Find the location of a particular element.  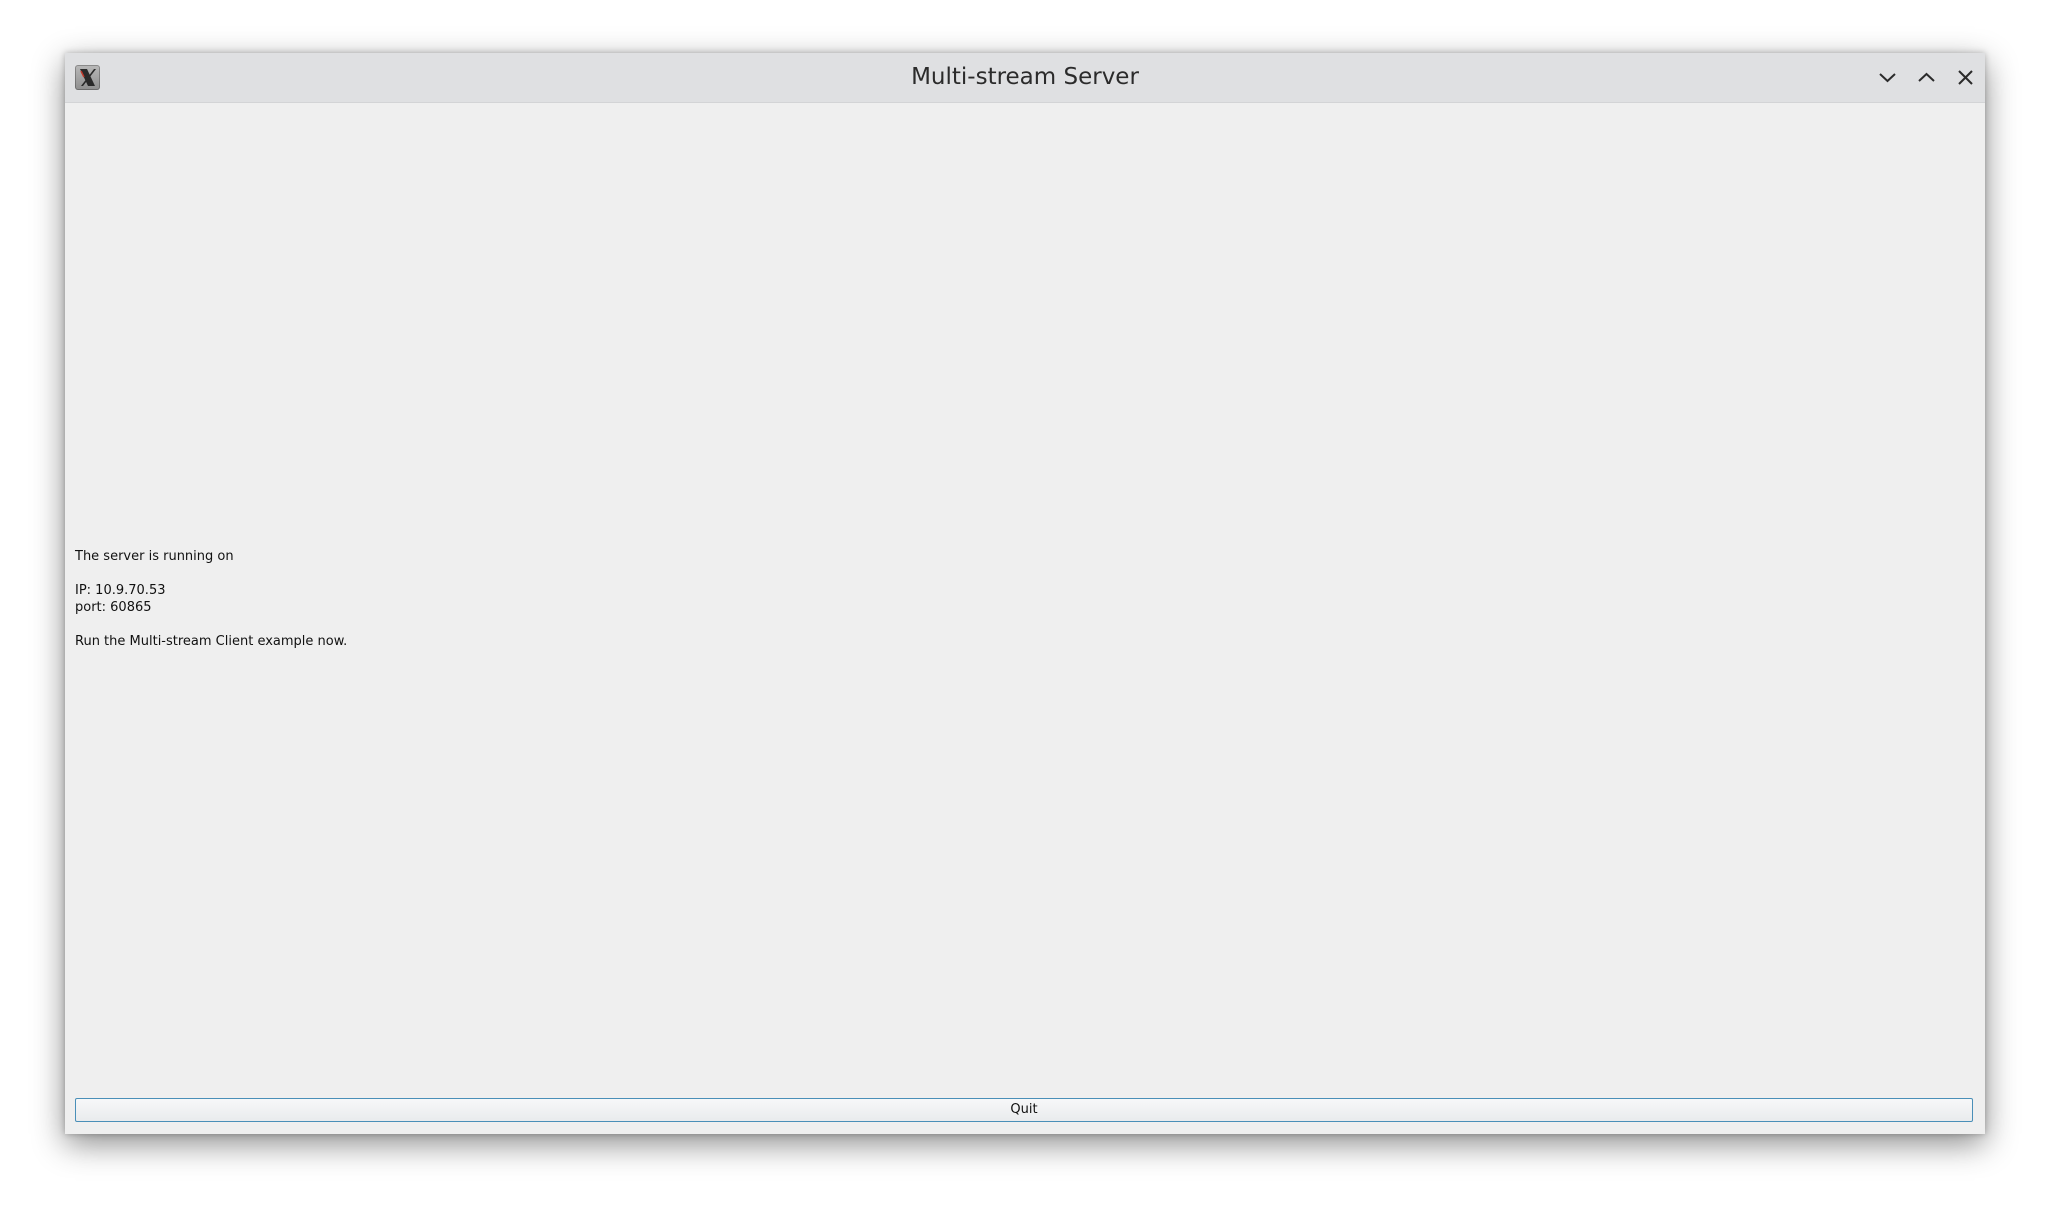

ip-line: IP: 10.9.70.53 is located at coordinates (120, 590).